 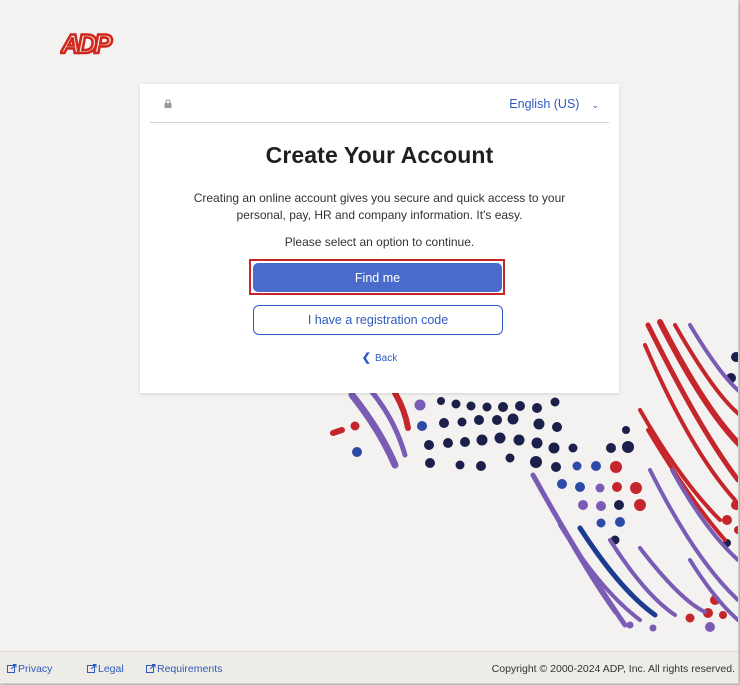 I want to click on chevron-left-icon: ❮, so click(x=366, y=358).